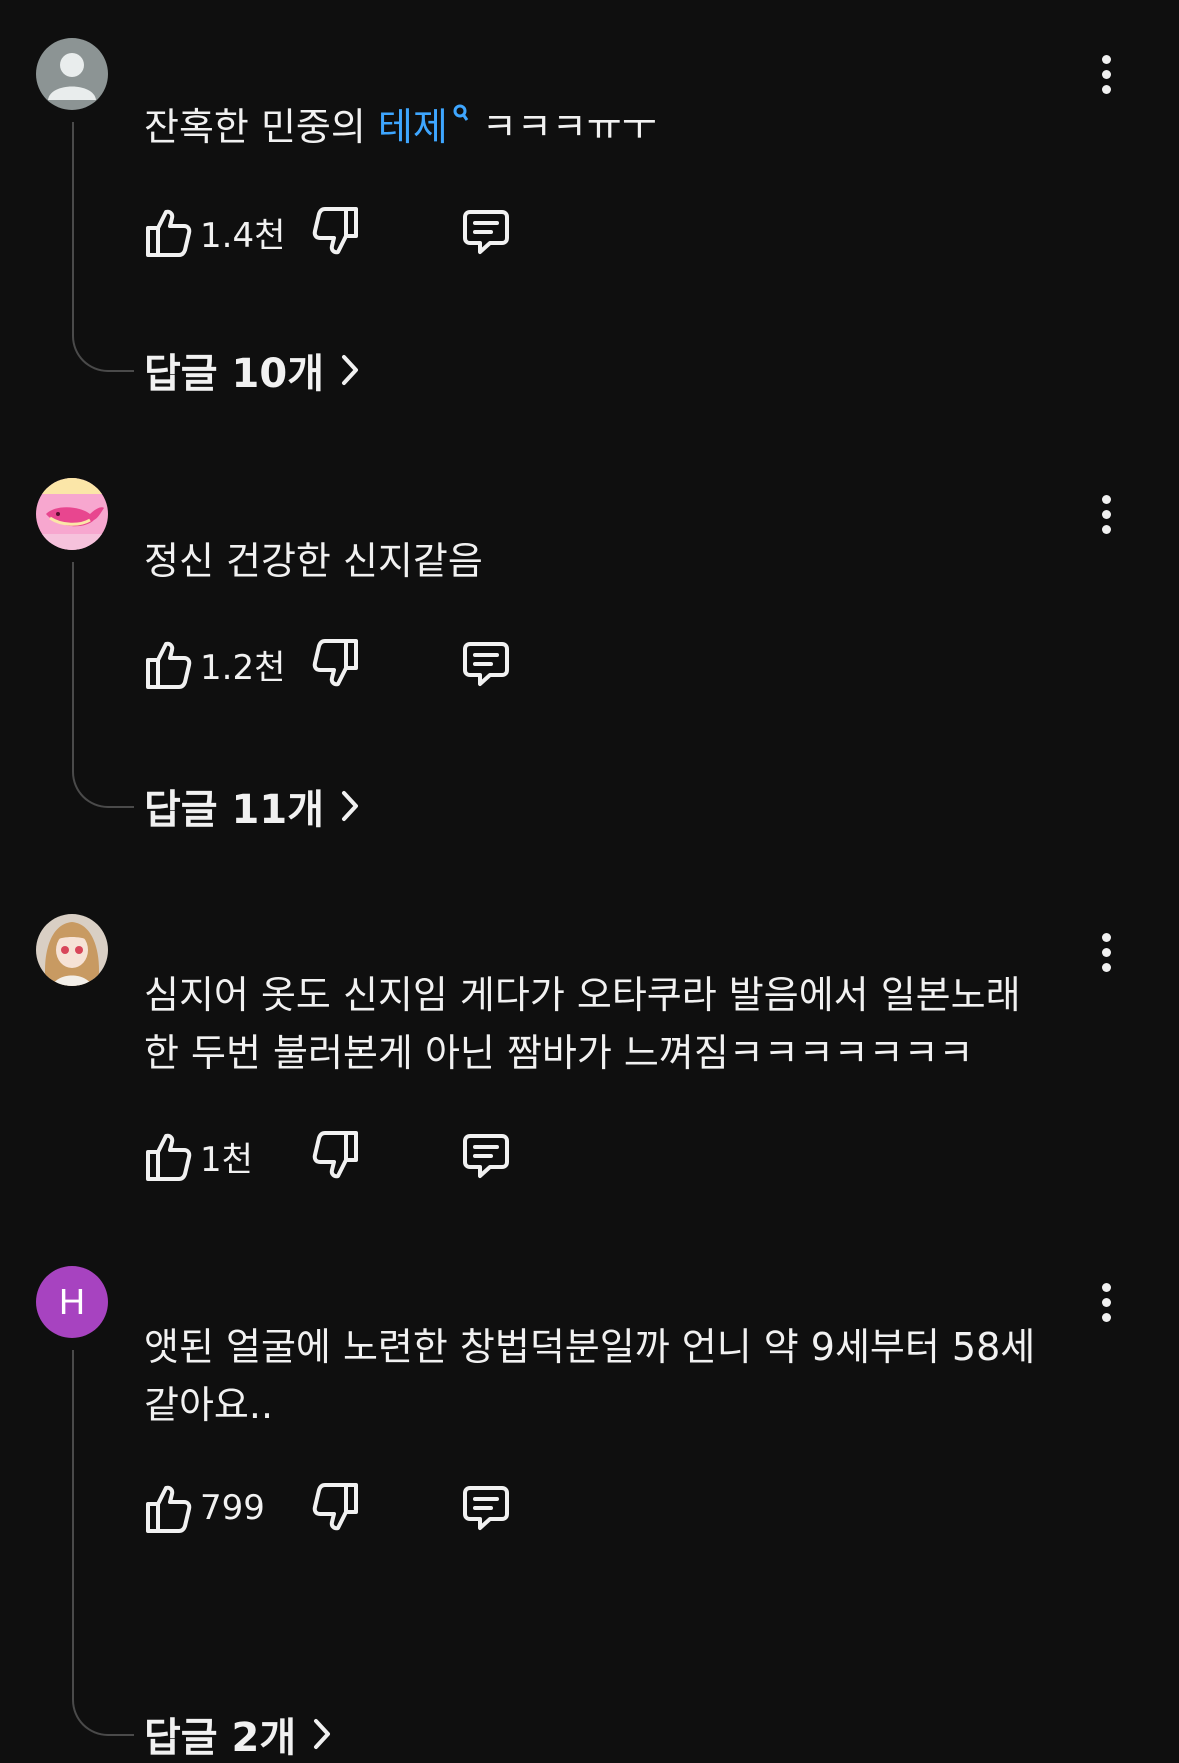 This screenshot has height=1763, width=1179. I want to click on view-replies-button: 답글 2개, so click(238, 1734).